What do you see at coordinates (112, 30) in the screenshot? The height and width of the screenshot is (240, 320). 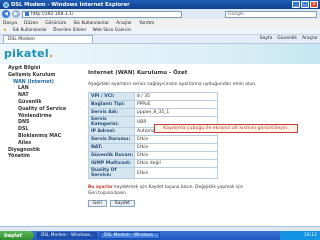 I see `favorites-item-webslice: Web Slice Galerisi` at bounding box center [112, 30].